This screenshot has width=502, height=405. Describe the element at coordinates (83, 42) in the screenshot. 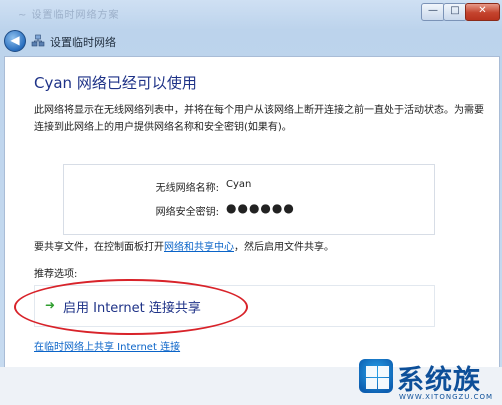

I see `nav-title: 设置临时网络` at that location.